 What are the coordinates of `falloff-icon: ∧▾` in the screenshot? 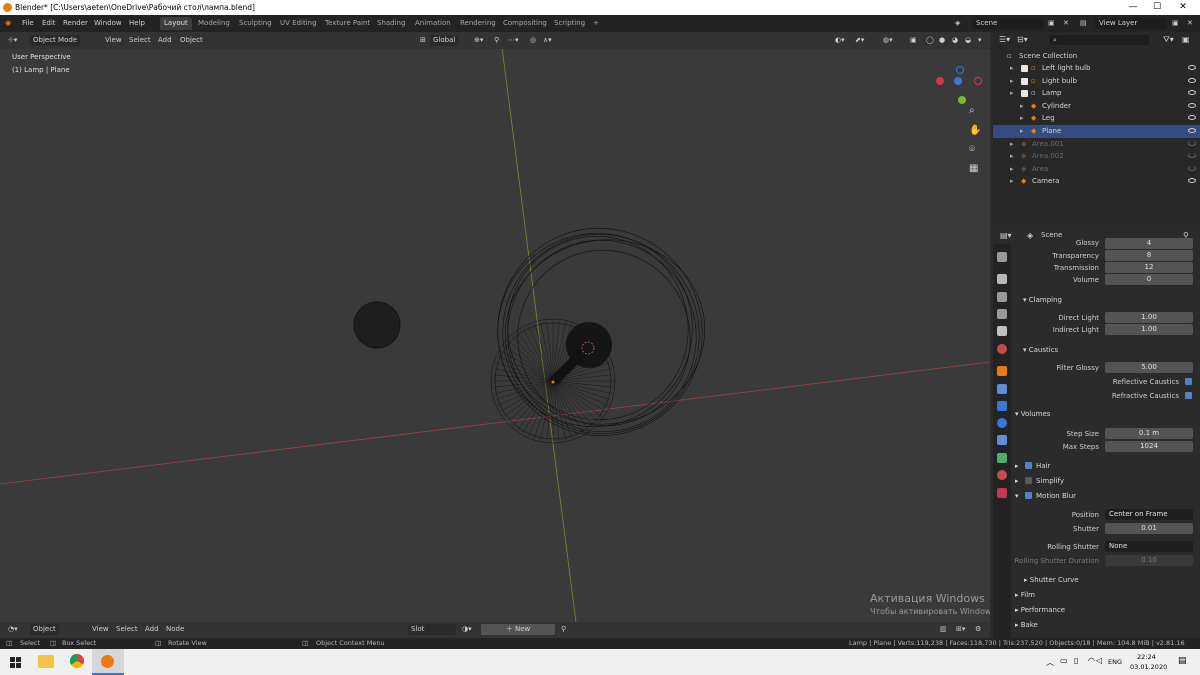 It's located at (547, 40).